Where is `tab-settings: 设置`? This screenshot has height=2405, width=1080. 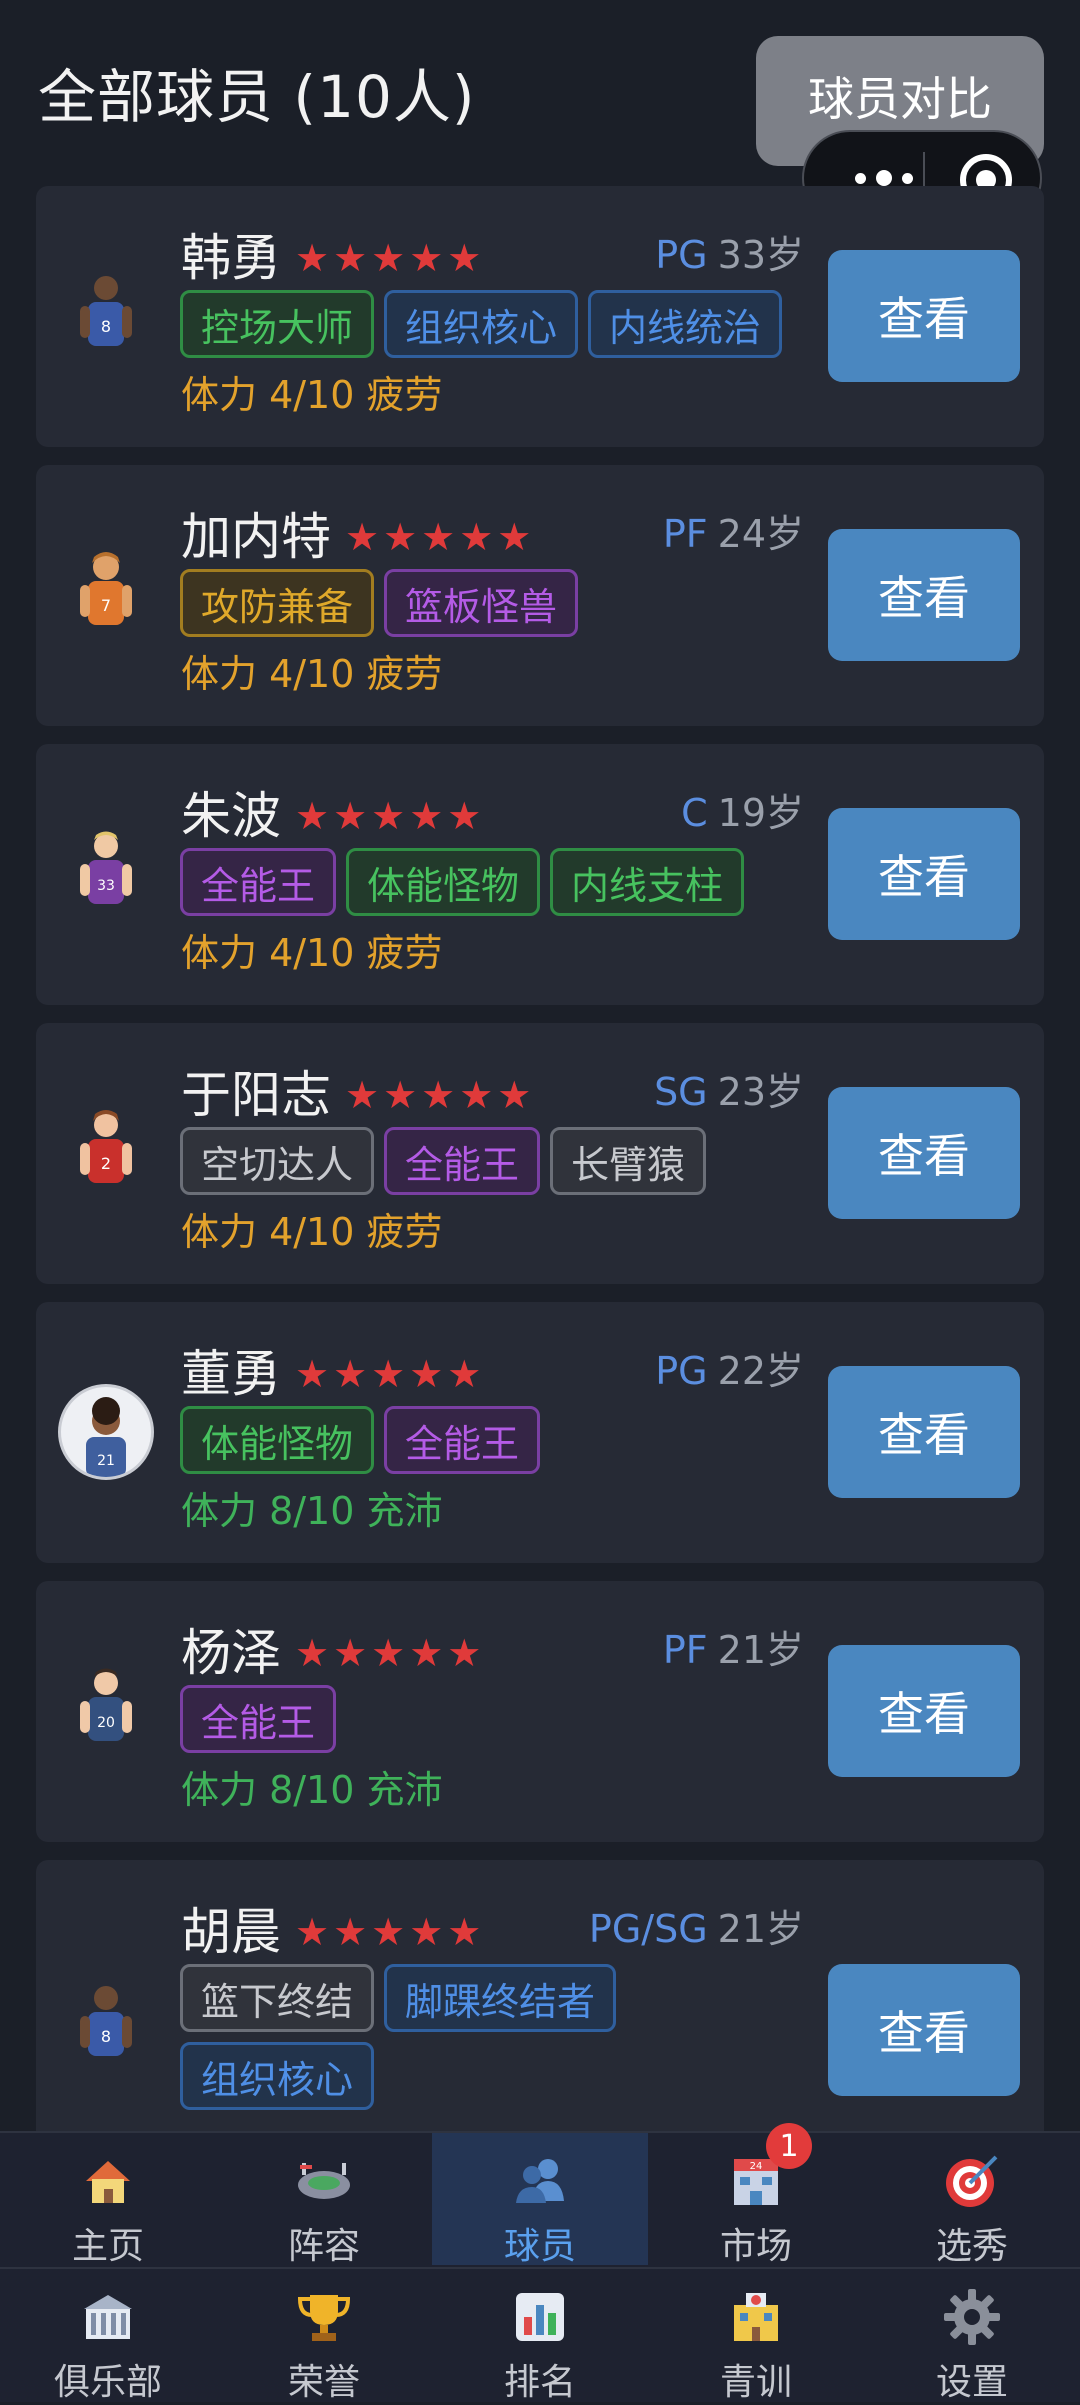 tab-settings: 设置 is located at coordinates (972, 2336).